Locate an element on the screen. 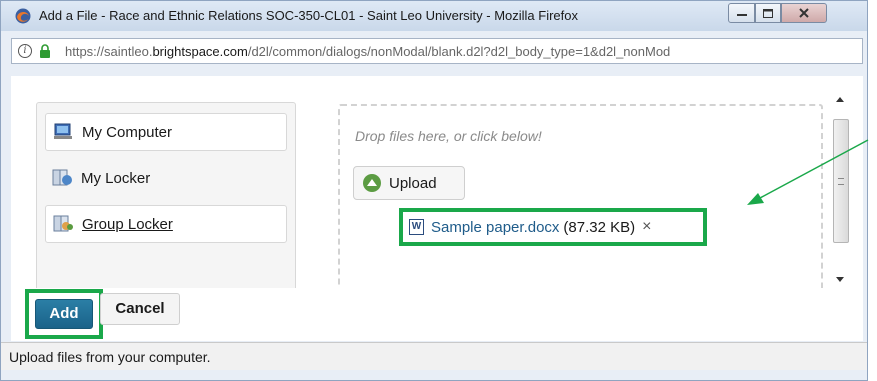 The image size is (877, 381). source-my-locker: My Locker is located at coordinates (166, 178).